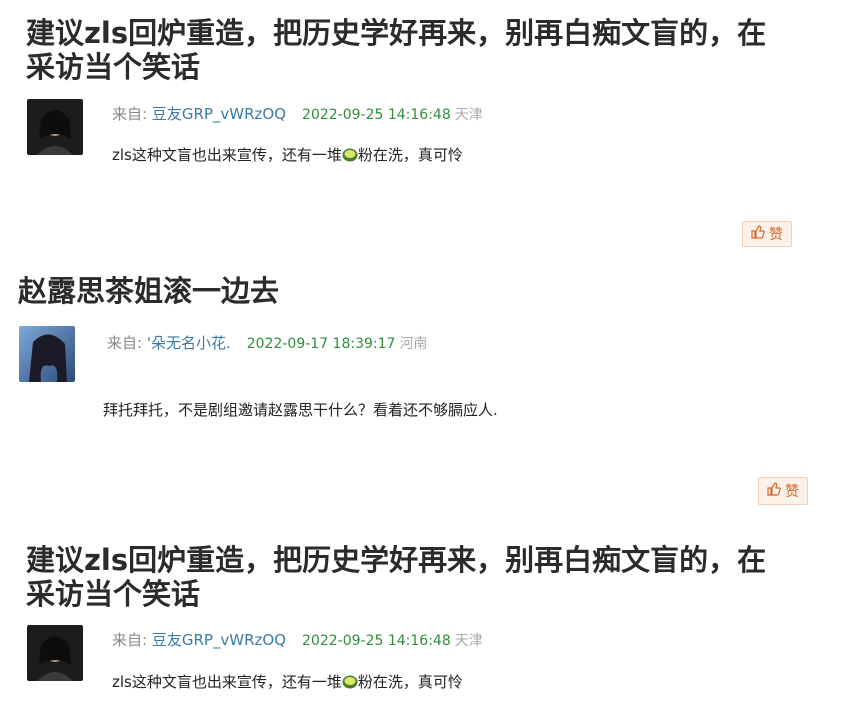 This screenshot has height=709, width=849. What do you see at coordinates (321, 344) in the screenshot?
I see `timestamp: 2022-09-17 18:39:17` at bounding box center [321, 344].